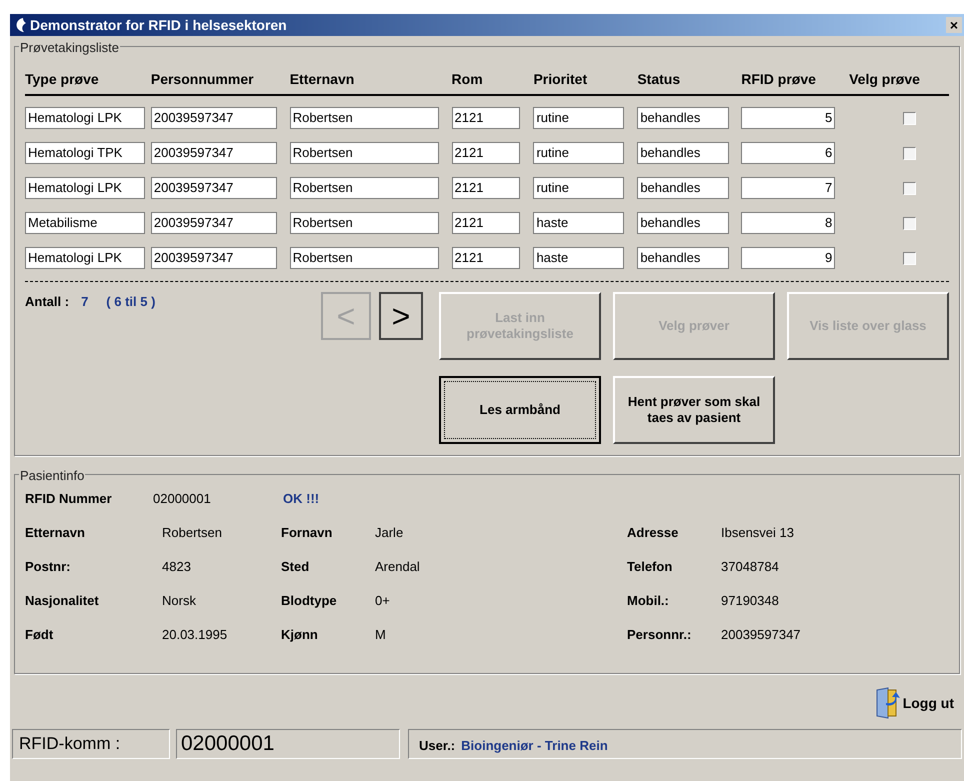 This screenshot has height=781, width=964. Describe the element at coordinates (397, 567) in the screenshot. I see `field-value: Arendal` at that location.